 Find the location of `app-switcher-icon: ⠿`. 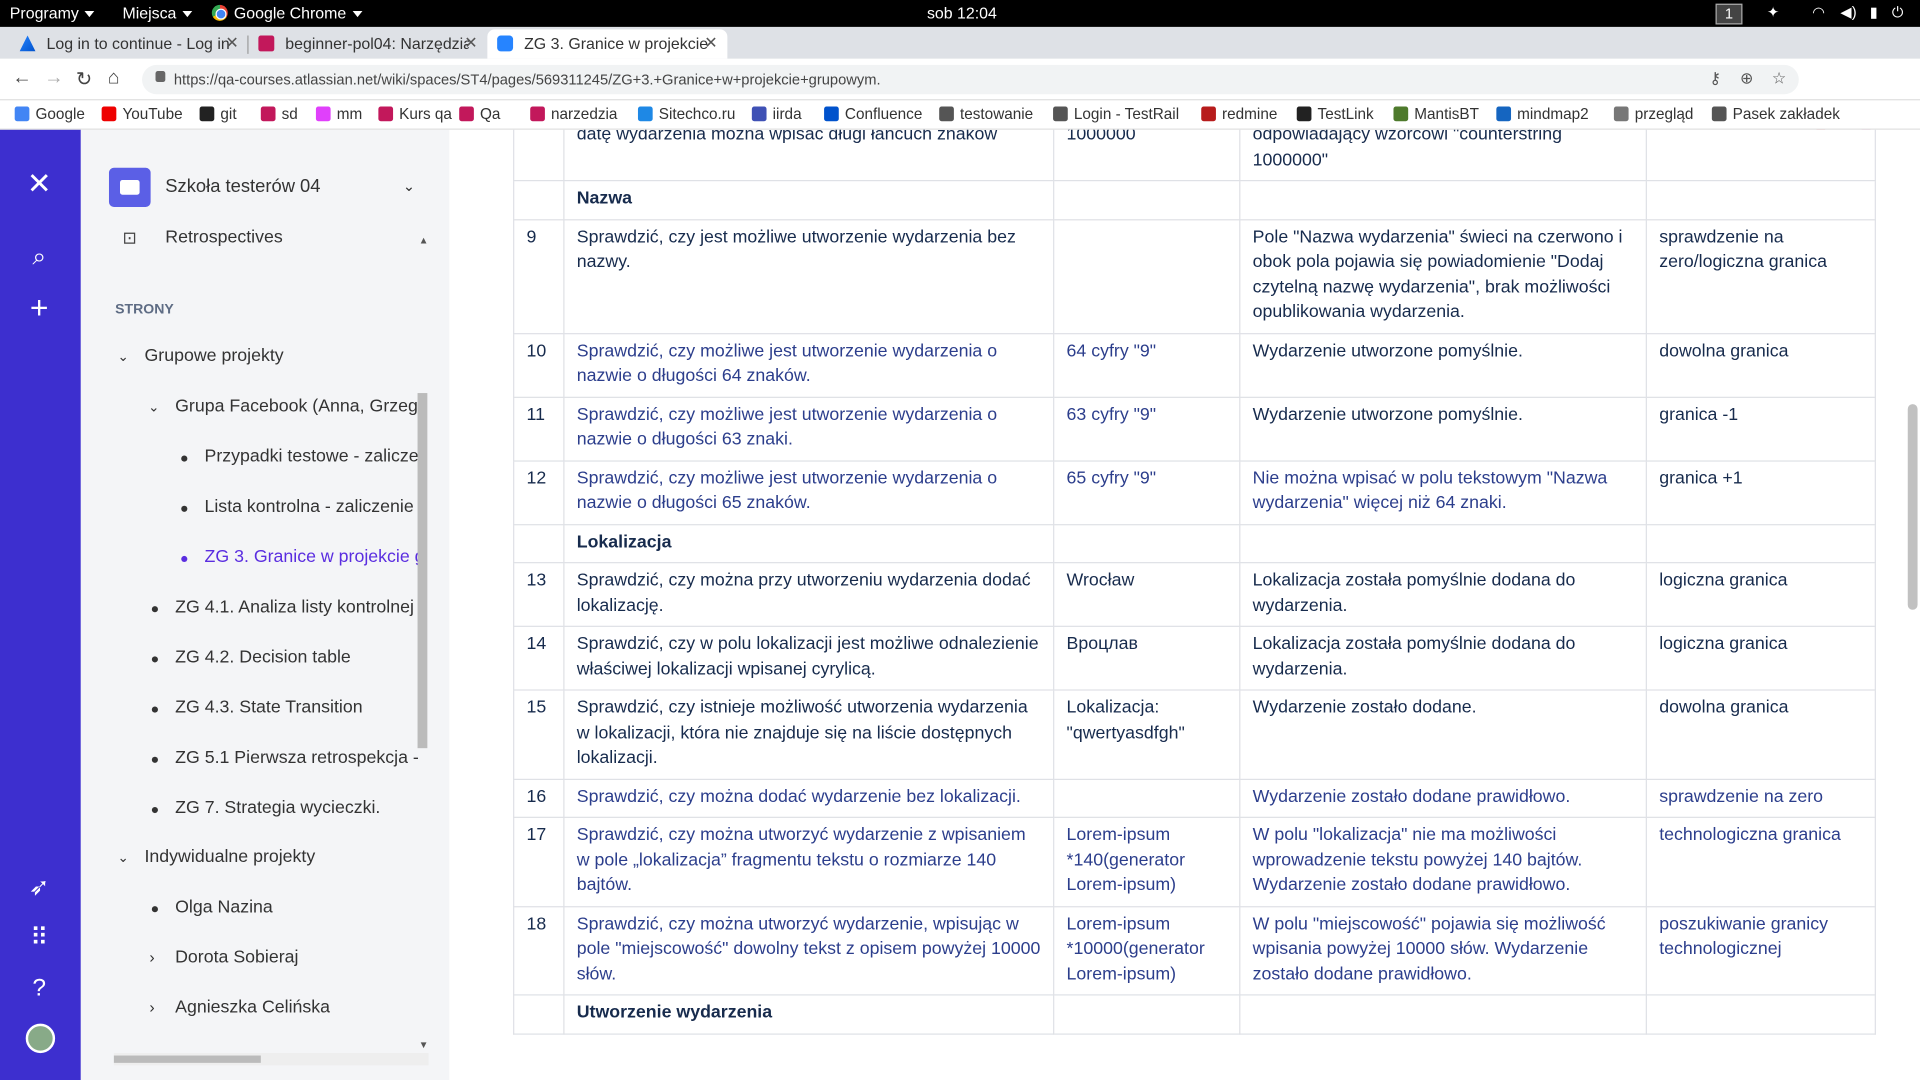

app-switcher-icon: ⠿ is located at coordinates (38, 937).